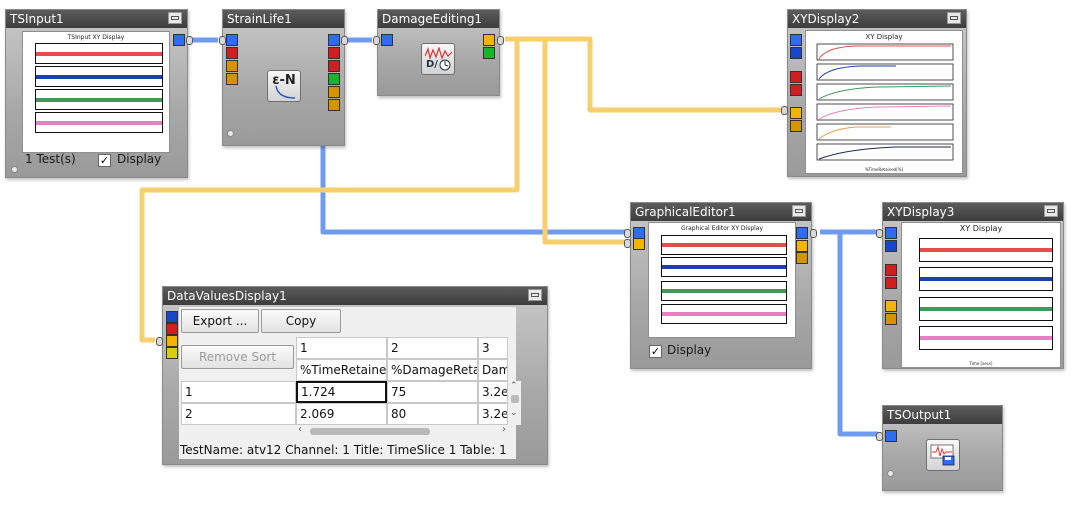 The width and height of the screenshot is (1074, 510). Describe the element at coordinates (172, 353) in the screenshot. I see `input-port-yellow` at that location.